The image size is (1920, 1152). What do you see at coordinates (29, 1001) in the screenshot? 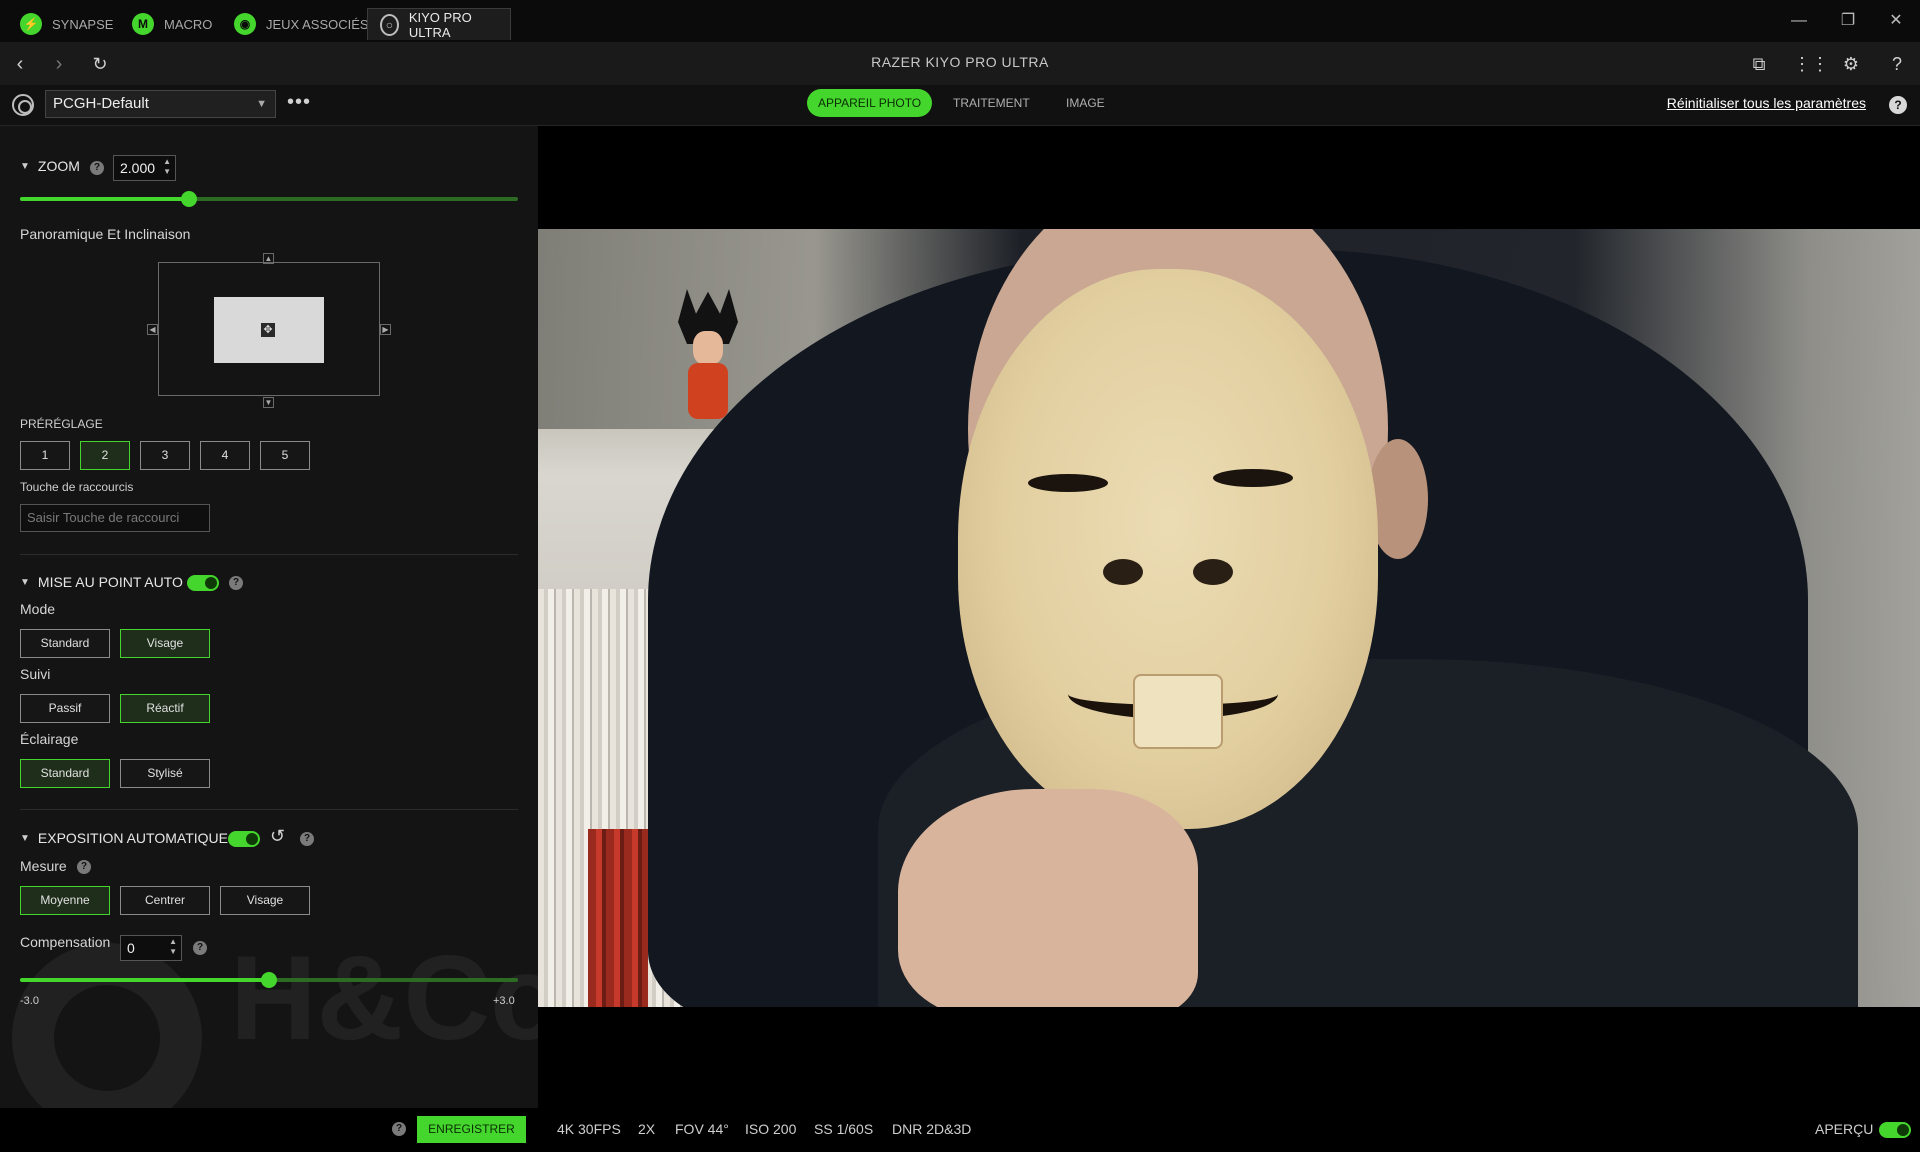
I see `compensation-min-label: -3.0` at bounding box center [29, 1001].